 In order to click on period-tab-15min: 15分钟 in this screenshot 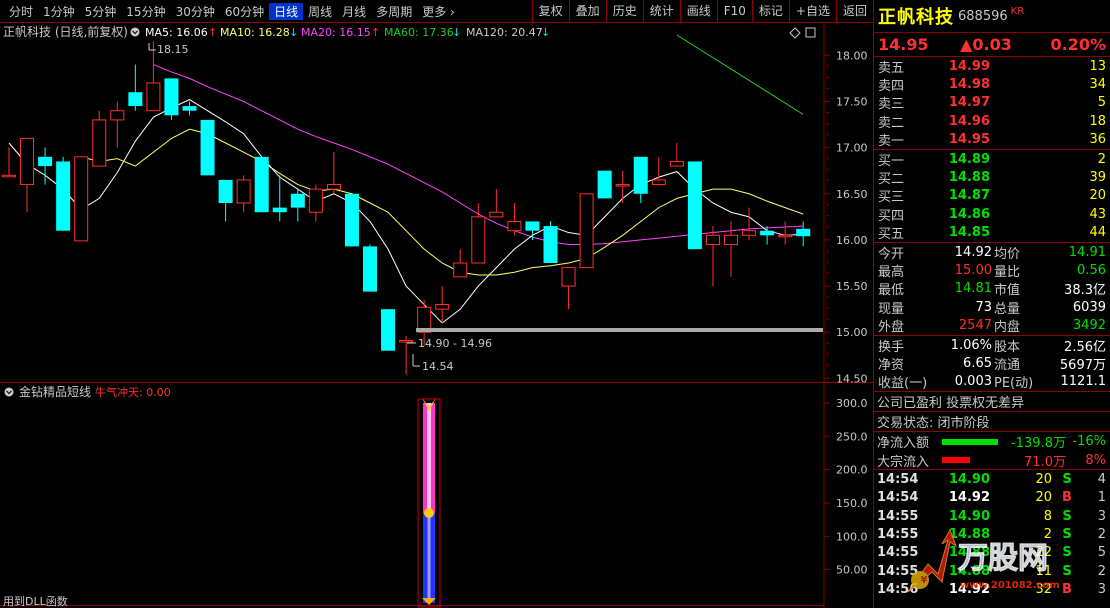, I will do `click(145, 11)`.